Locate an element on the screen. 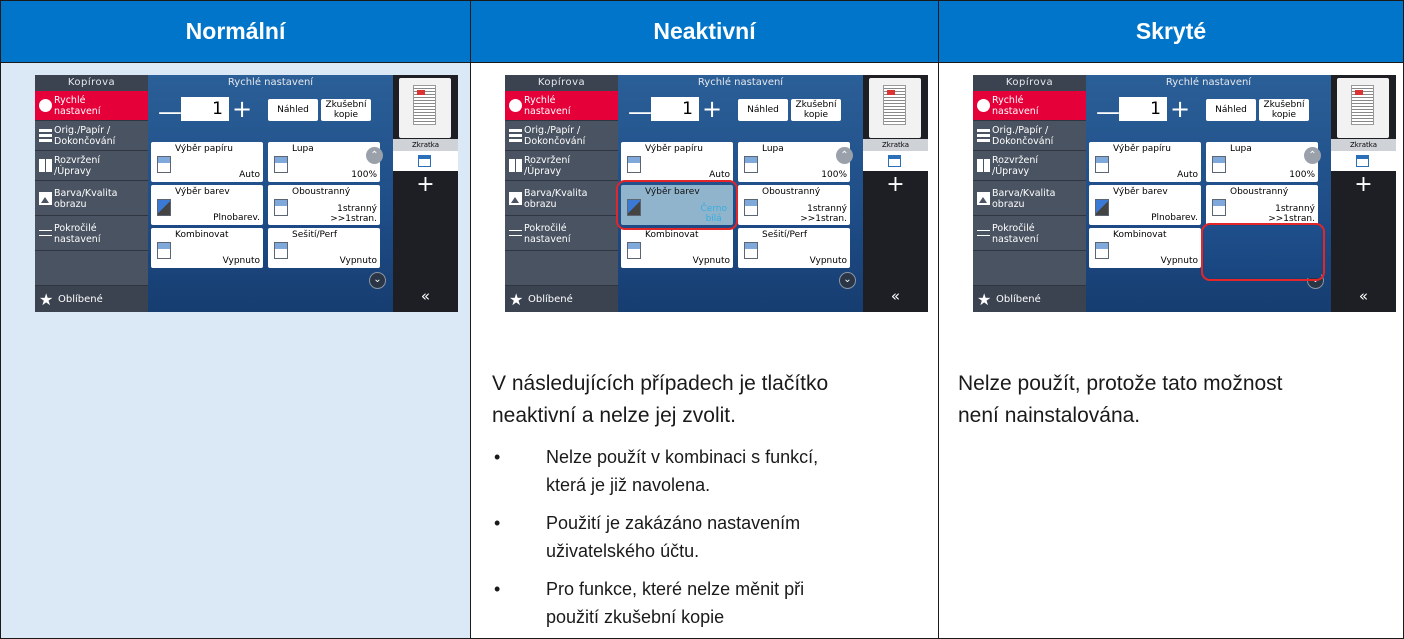 This screenshot has width=1404, height=639. tile-value-line: 1stranný is located at coordinates (1295, 209).